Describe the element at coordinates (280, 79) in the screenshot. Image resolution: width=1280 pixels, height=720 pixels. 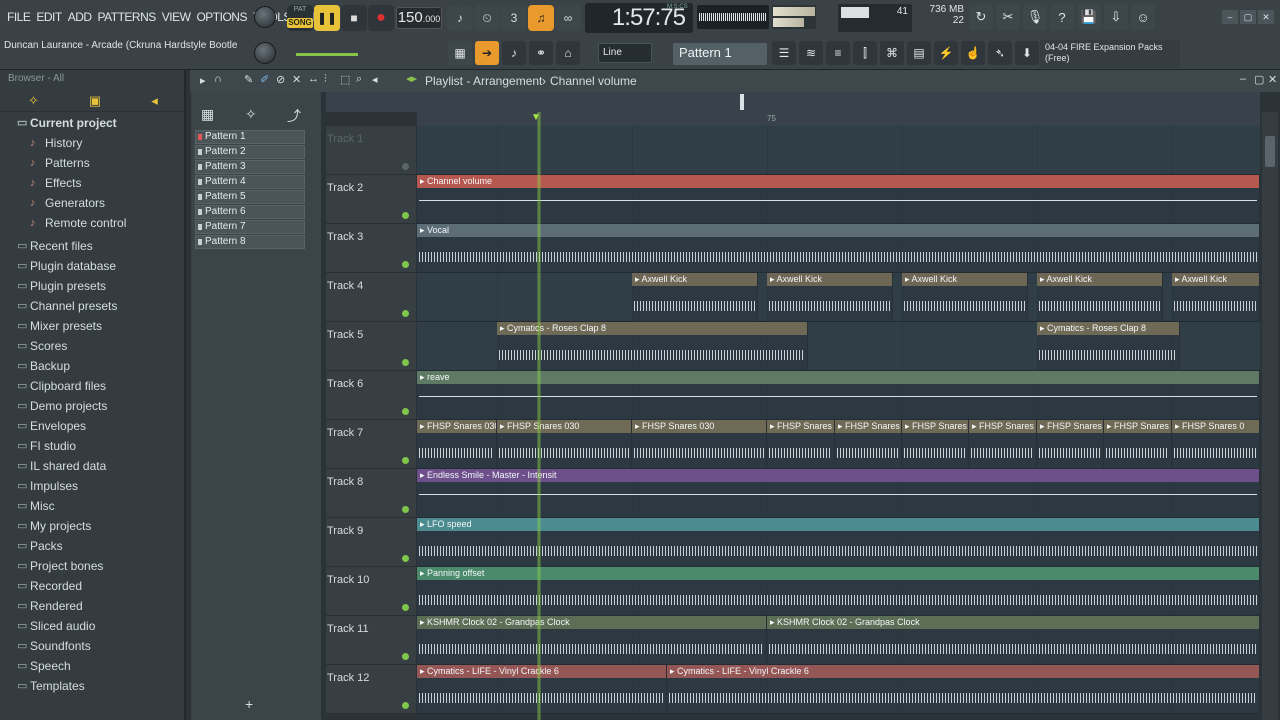
I see `delete-icon: ⊘` at that location.